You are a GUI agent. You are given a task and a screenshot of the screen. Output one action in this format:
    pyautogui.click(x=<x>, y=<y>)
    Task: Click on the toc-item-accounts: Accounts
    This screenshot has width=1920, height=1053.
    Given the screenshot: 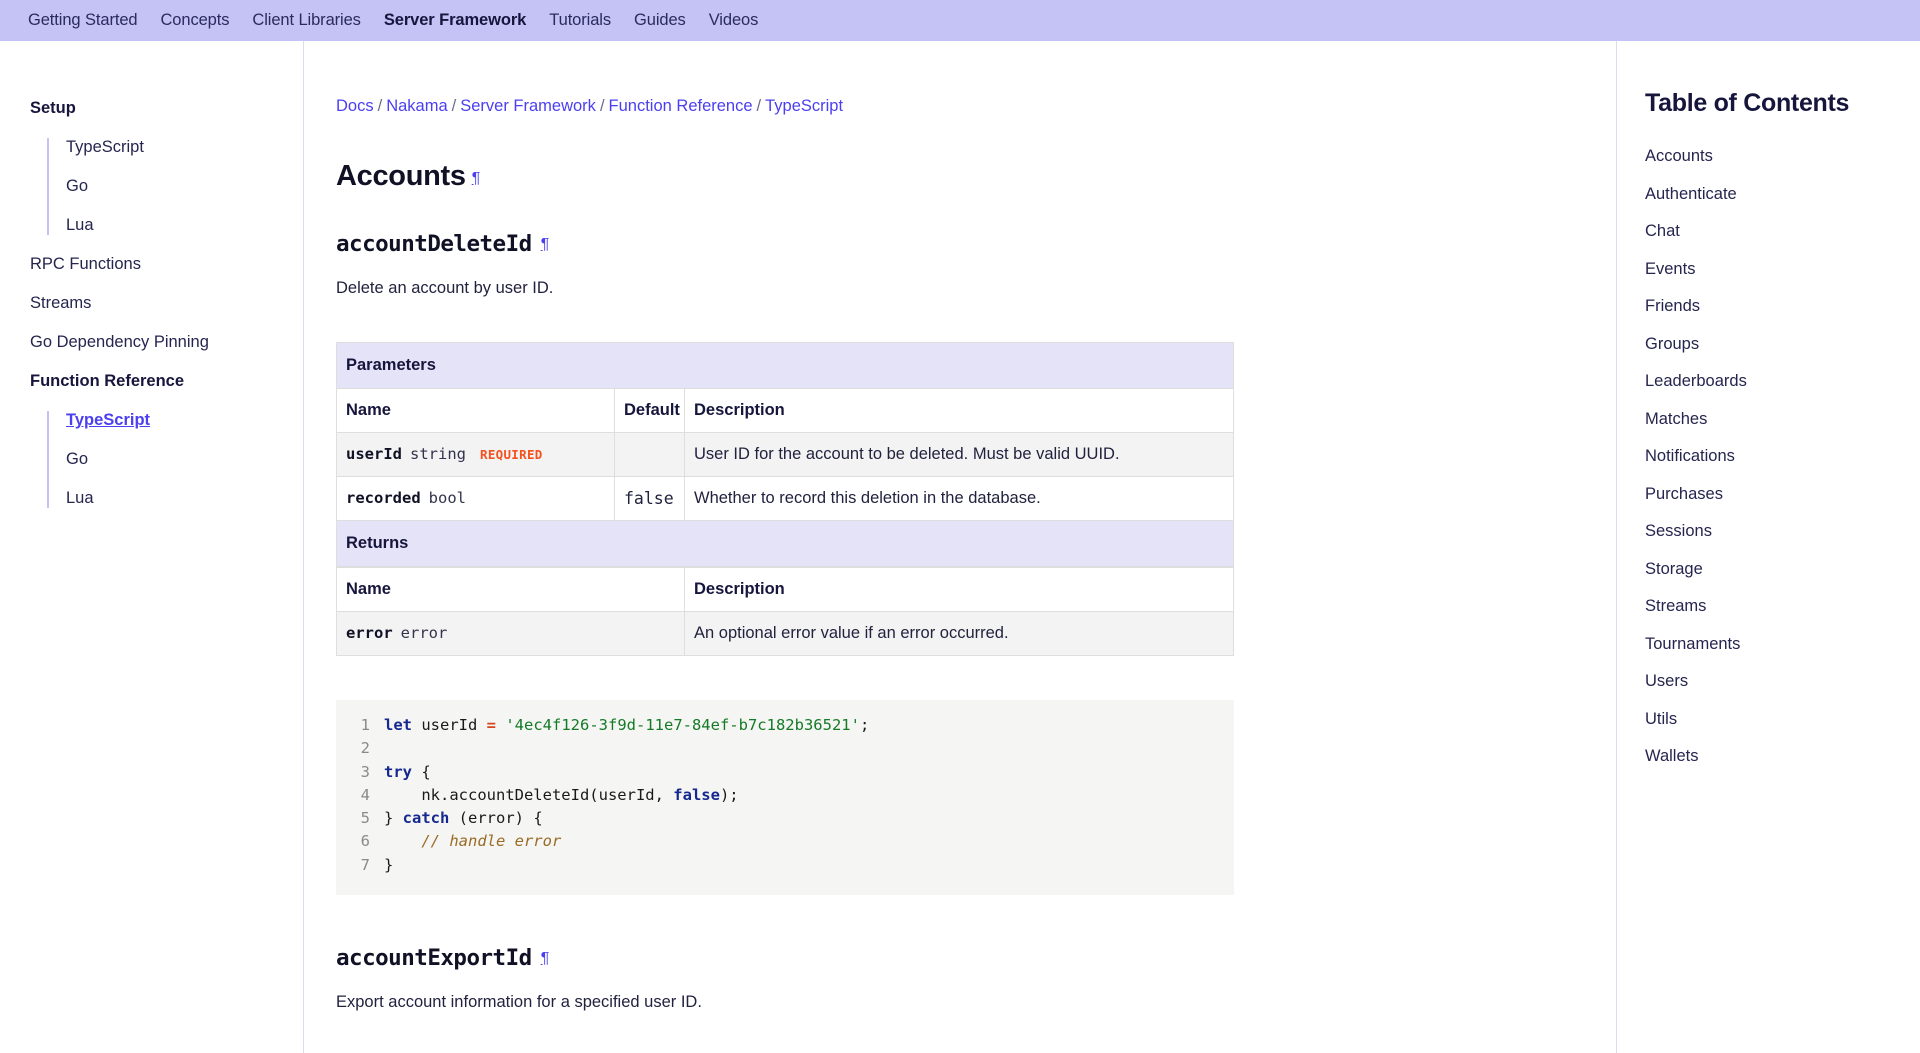 What is the action you would take?
    pyautogui.click(x=1782, y=156)
    